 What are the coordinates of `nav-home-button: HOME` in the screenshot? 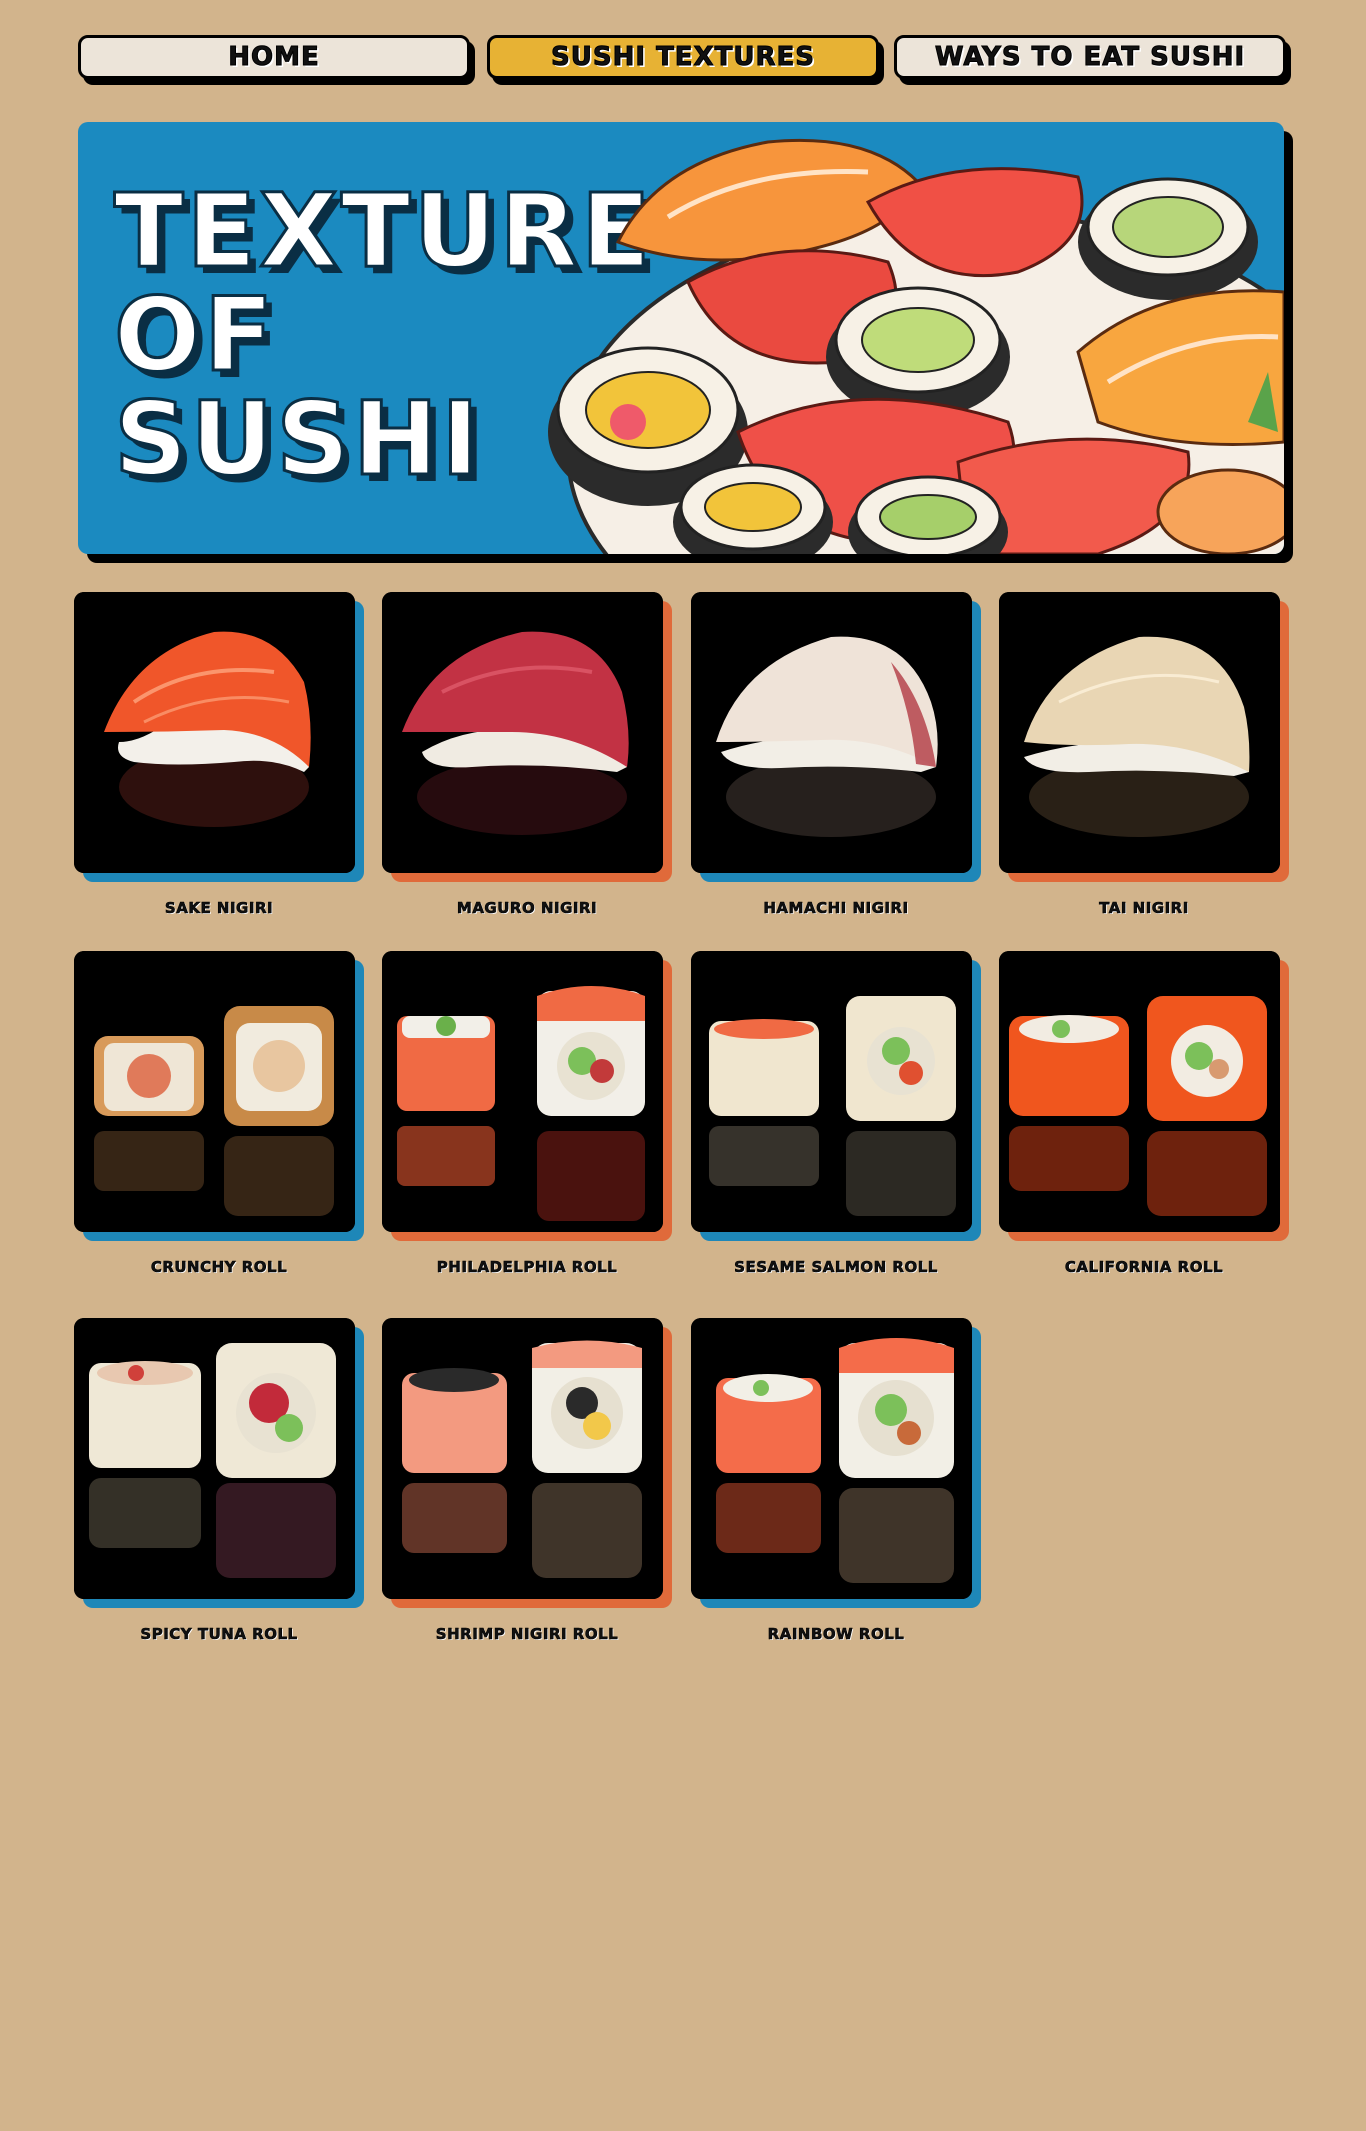 It's located at (274, 57).